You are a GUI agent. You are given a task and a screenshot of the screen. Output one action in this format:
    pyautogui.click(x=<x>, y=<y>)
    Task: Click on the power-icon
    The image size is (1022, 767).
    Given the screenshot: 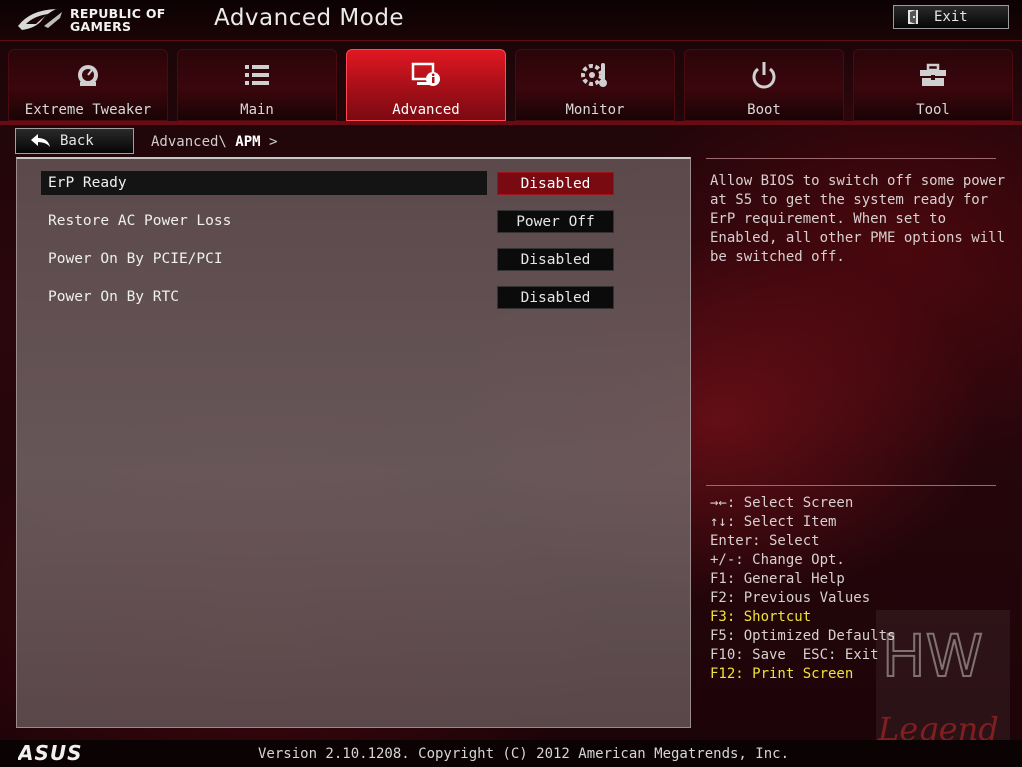 What is the action you would take?
    pyautogui.click(x=764, y=75)
    